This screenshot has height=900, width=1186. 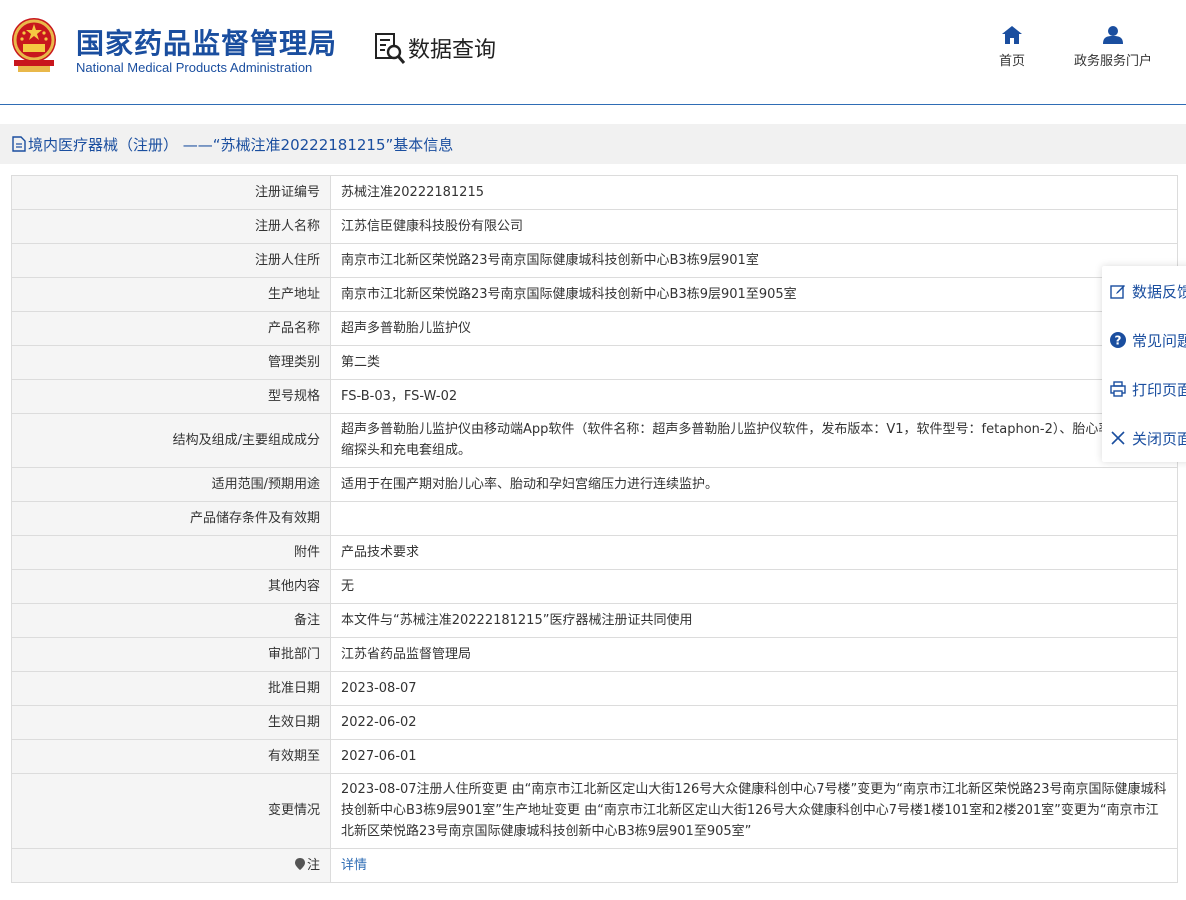 I want to click on print-page-button: 打印页面, so click(x=1148, y=389).